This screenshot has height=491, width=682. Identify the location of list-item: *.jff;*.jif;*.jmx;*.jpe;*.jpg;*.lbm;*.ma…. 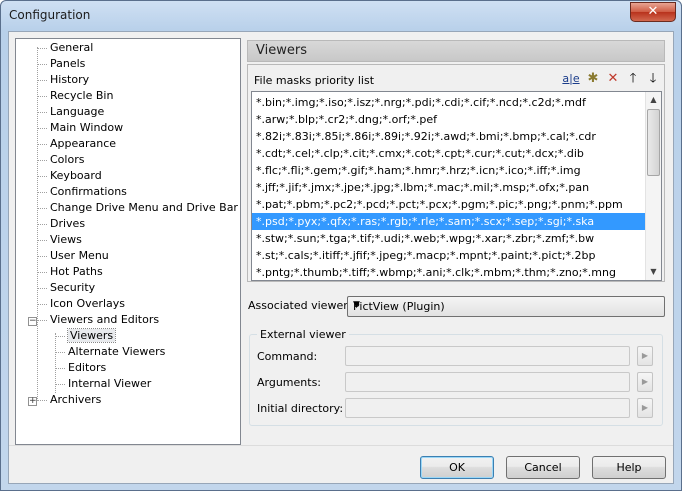
(449, 187).